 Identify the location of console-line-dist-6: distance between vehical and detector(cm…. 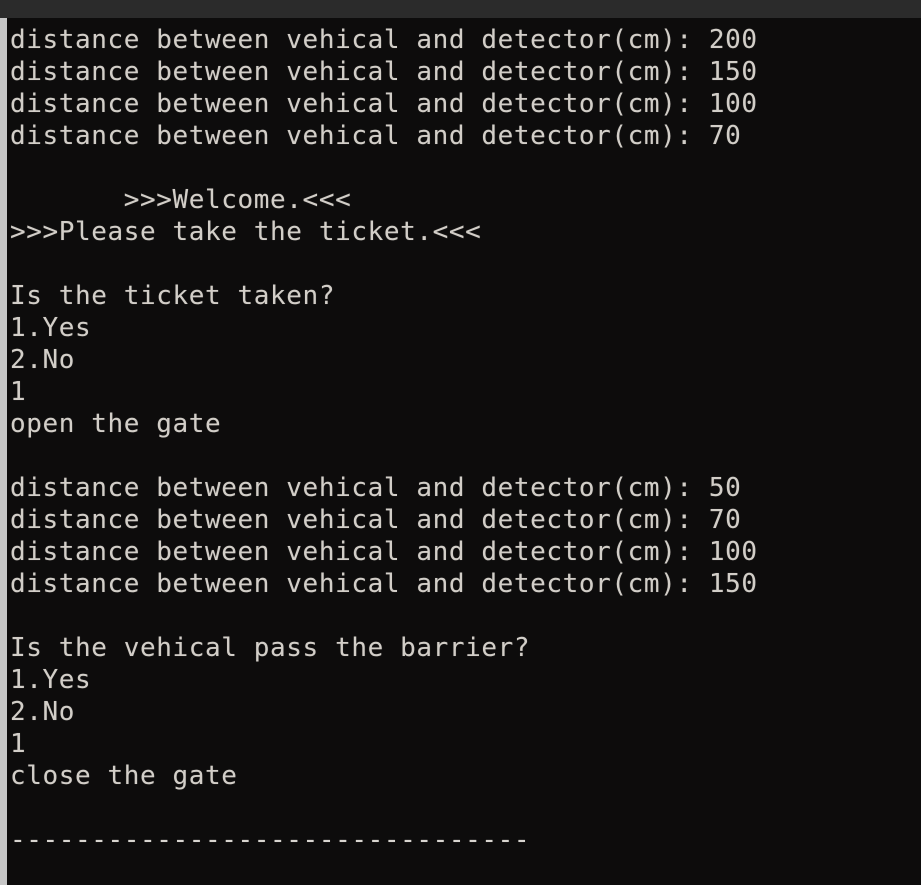
(376, 520).